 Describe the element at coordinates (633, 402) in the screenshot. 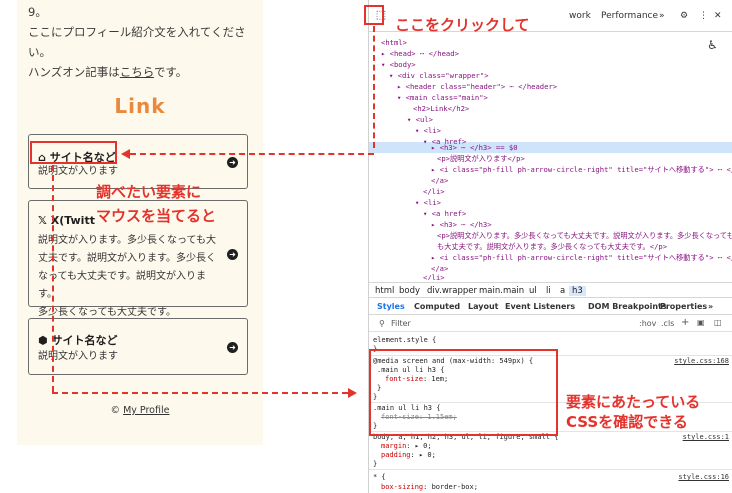

I see `annotation-css-line1: 要素にあたっている` at that location.